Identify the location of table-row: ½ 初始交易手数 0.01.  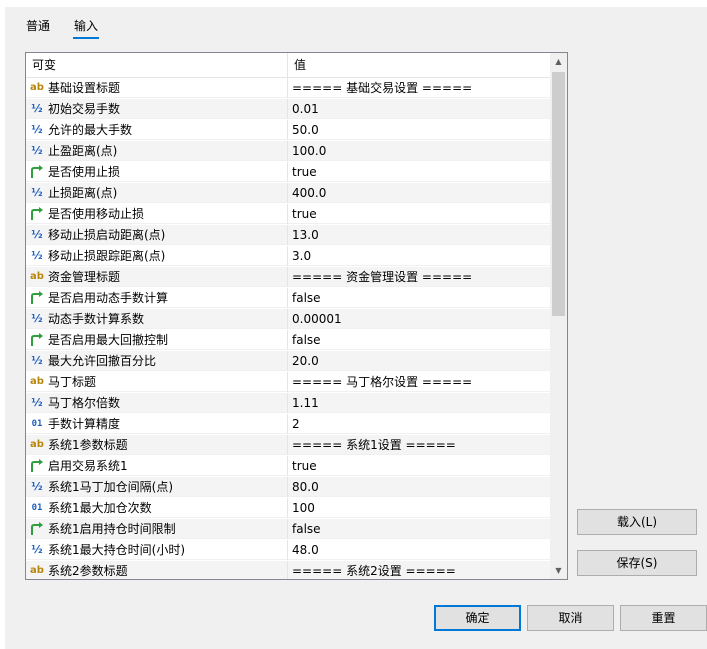
(288, 109).